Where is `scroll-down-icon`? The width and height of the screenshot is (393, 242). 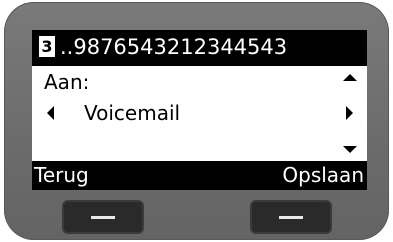
scroll-down-icon is located at coordinates (350, 149).